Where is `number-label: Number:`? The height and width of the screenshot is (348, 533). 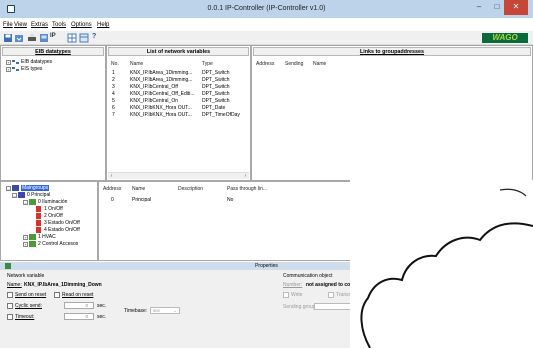
number-label: Number: is located at coordinates (293, 285).